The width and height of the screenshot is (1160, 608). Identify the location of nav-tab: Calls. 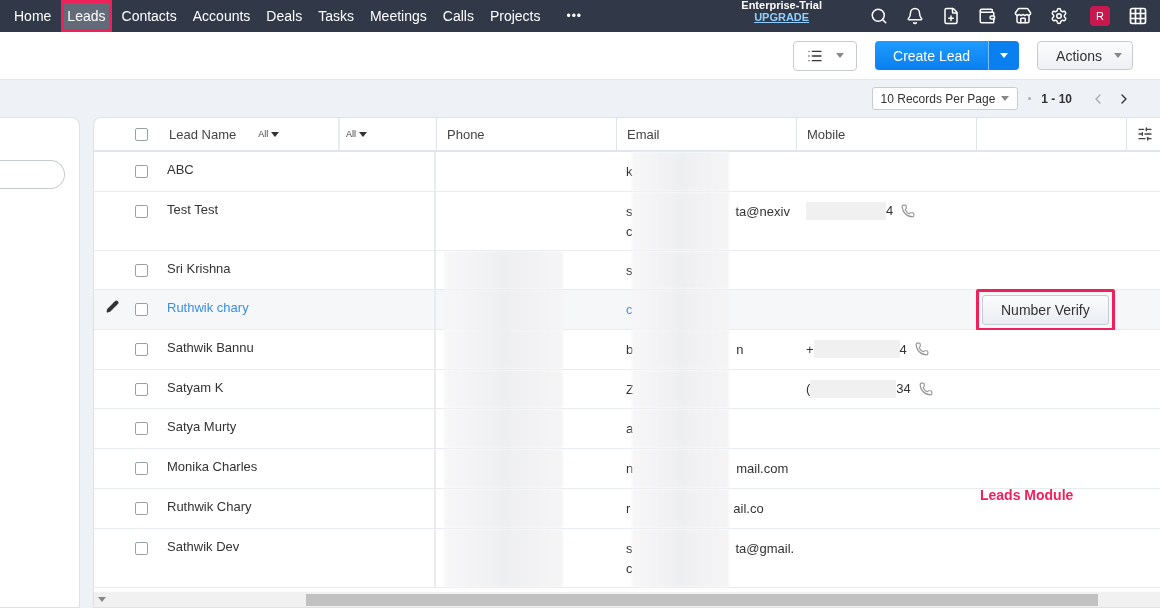
(458, 16).